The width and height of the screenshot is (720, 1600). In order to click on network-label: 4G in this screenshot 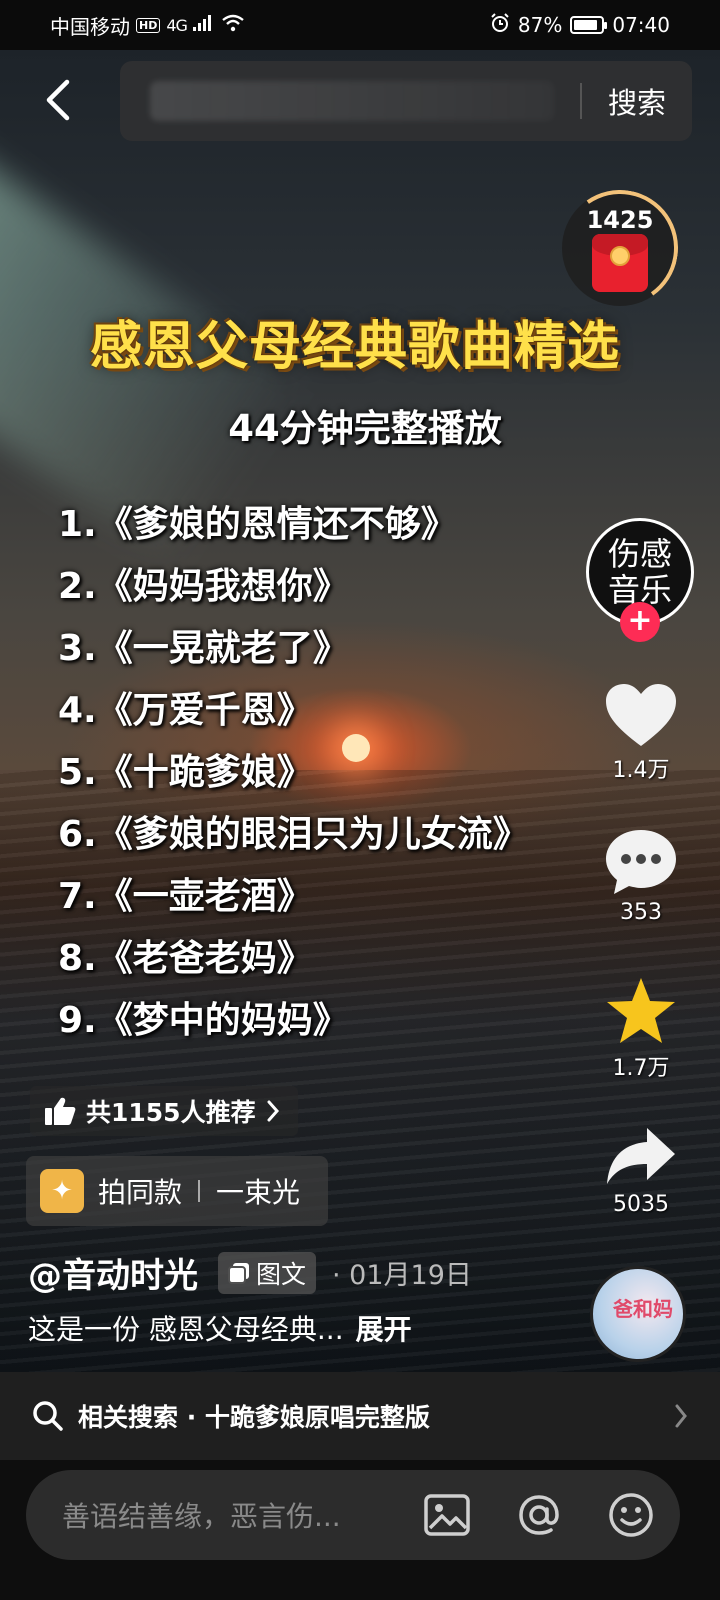, I will do `click(177, 25)`.